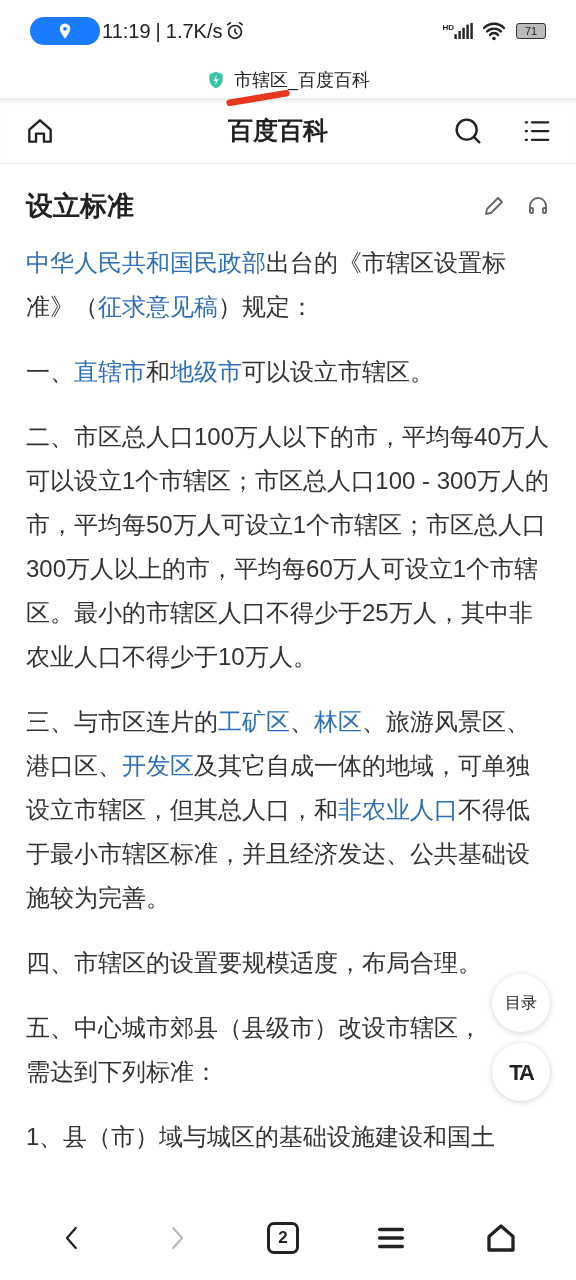 The height and width of the screenshot is (1280, 576). I want to click on location-pill, so click(65, 31).